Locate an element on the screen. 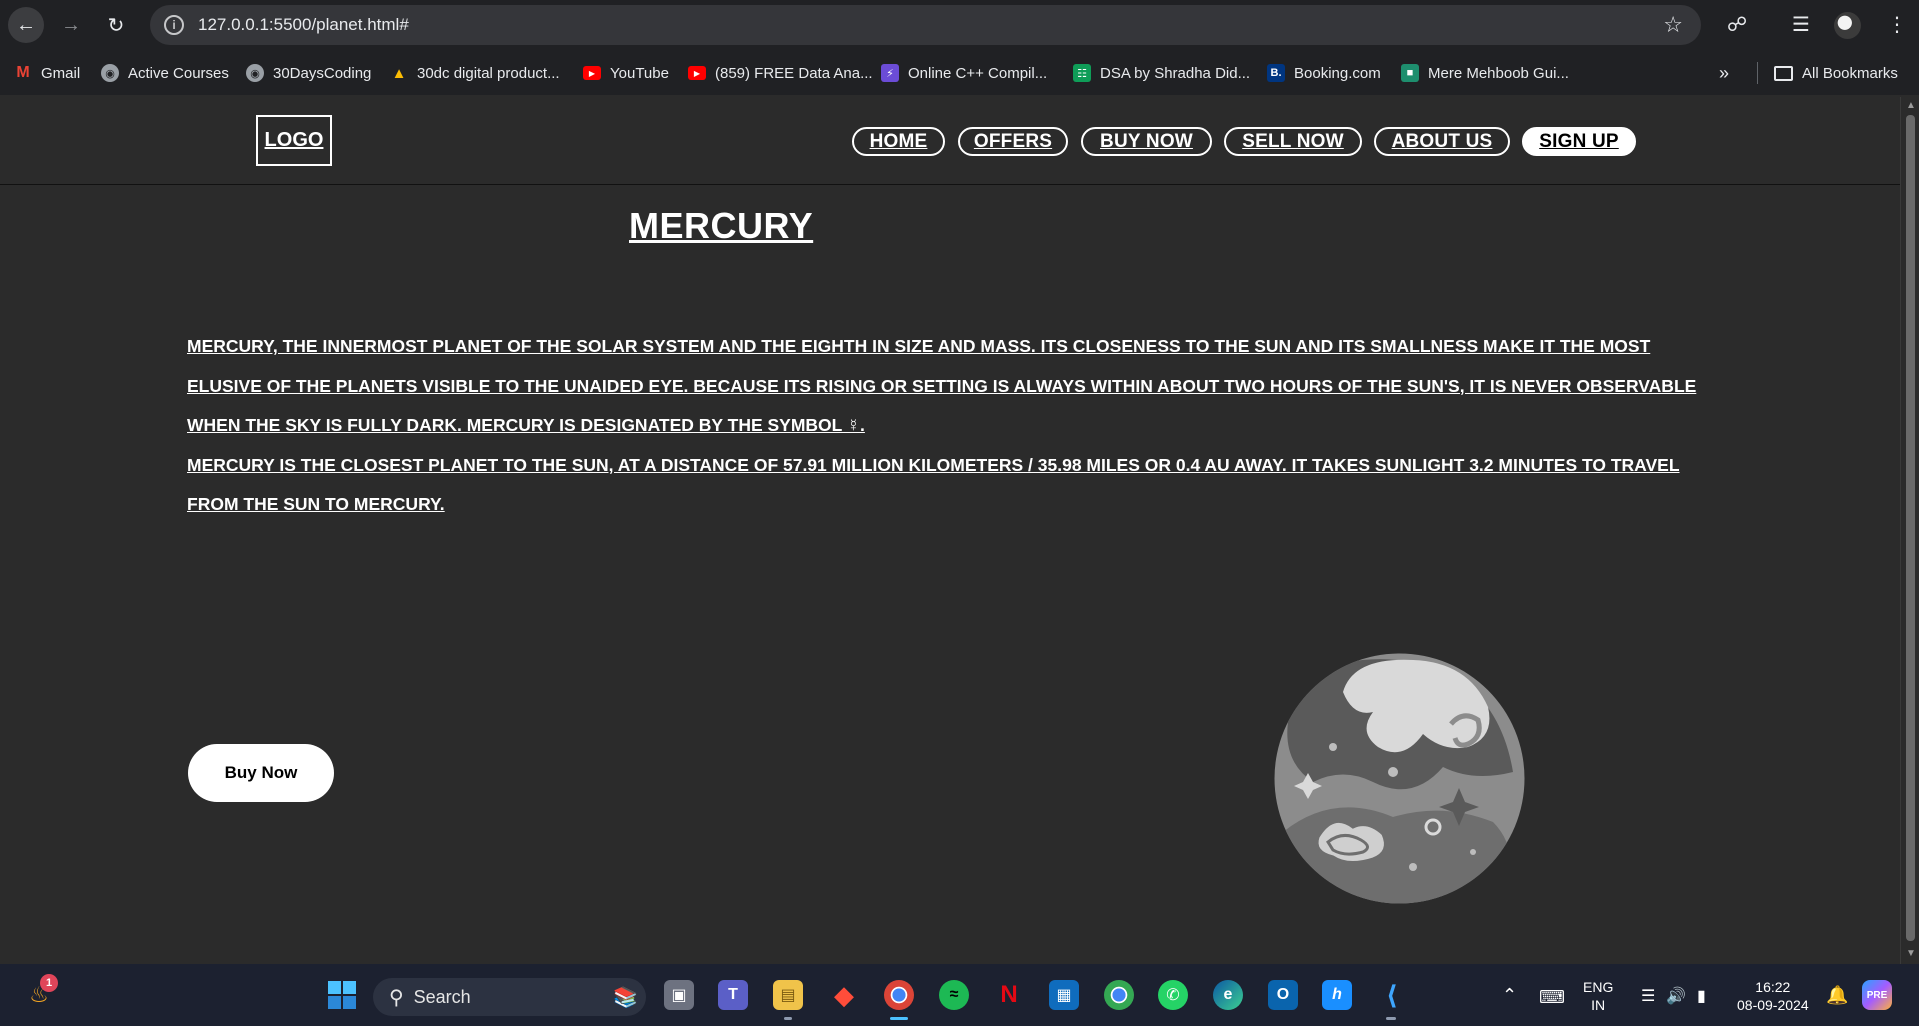 The height and width of the screenshot is (1026, 1919). bookmark-gmail: M Gmail is located at coordinates (47, 73).